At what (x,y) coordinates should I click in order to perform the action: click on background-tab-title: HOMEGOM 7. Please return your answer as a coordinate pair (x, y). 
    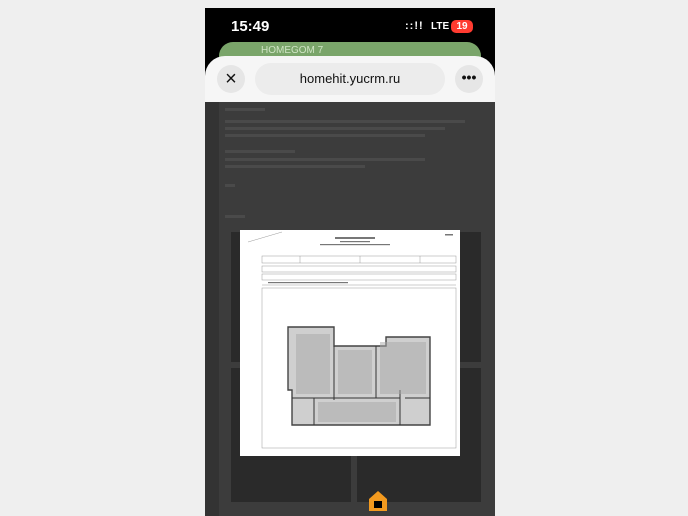
    Looking at the image, I should click on (292, 50).